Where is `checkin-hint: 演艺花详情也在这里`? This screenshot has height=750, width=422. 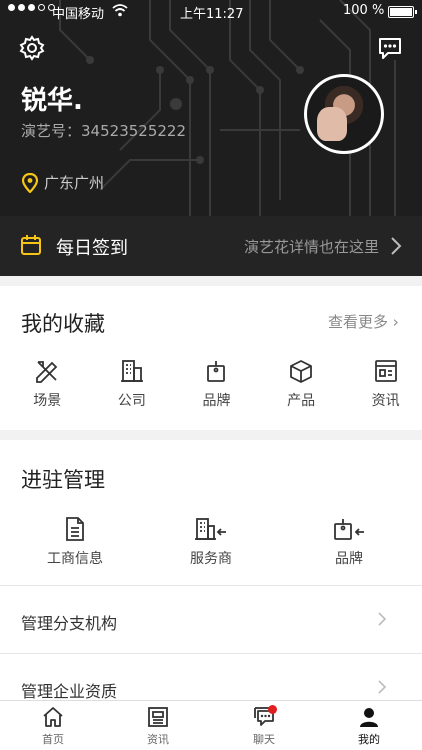
checkin-hint: 演艺花详情也在这里 is located at coordinates (312, 247).